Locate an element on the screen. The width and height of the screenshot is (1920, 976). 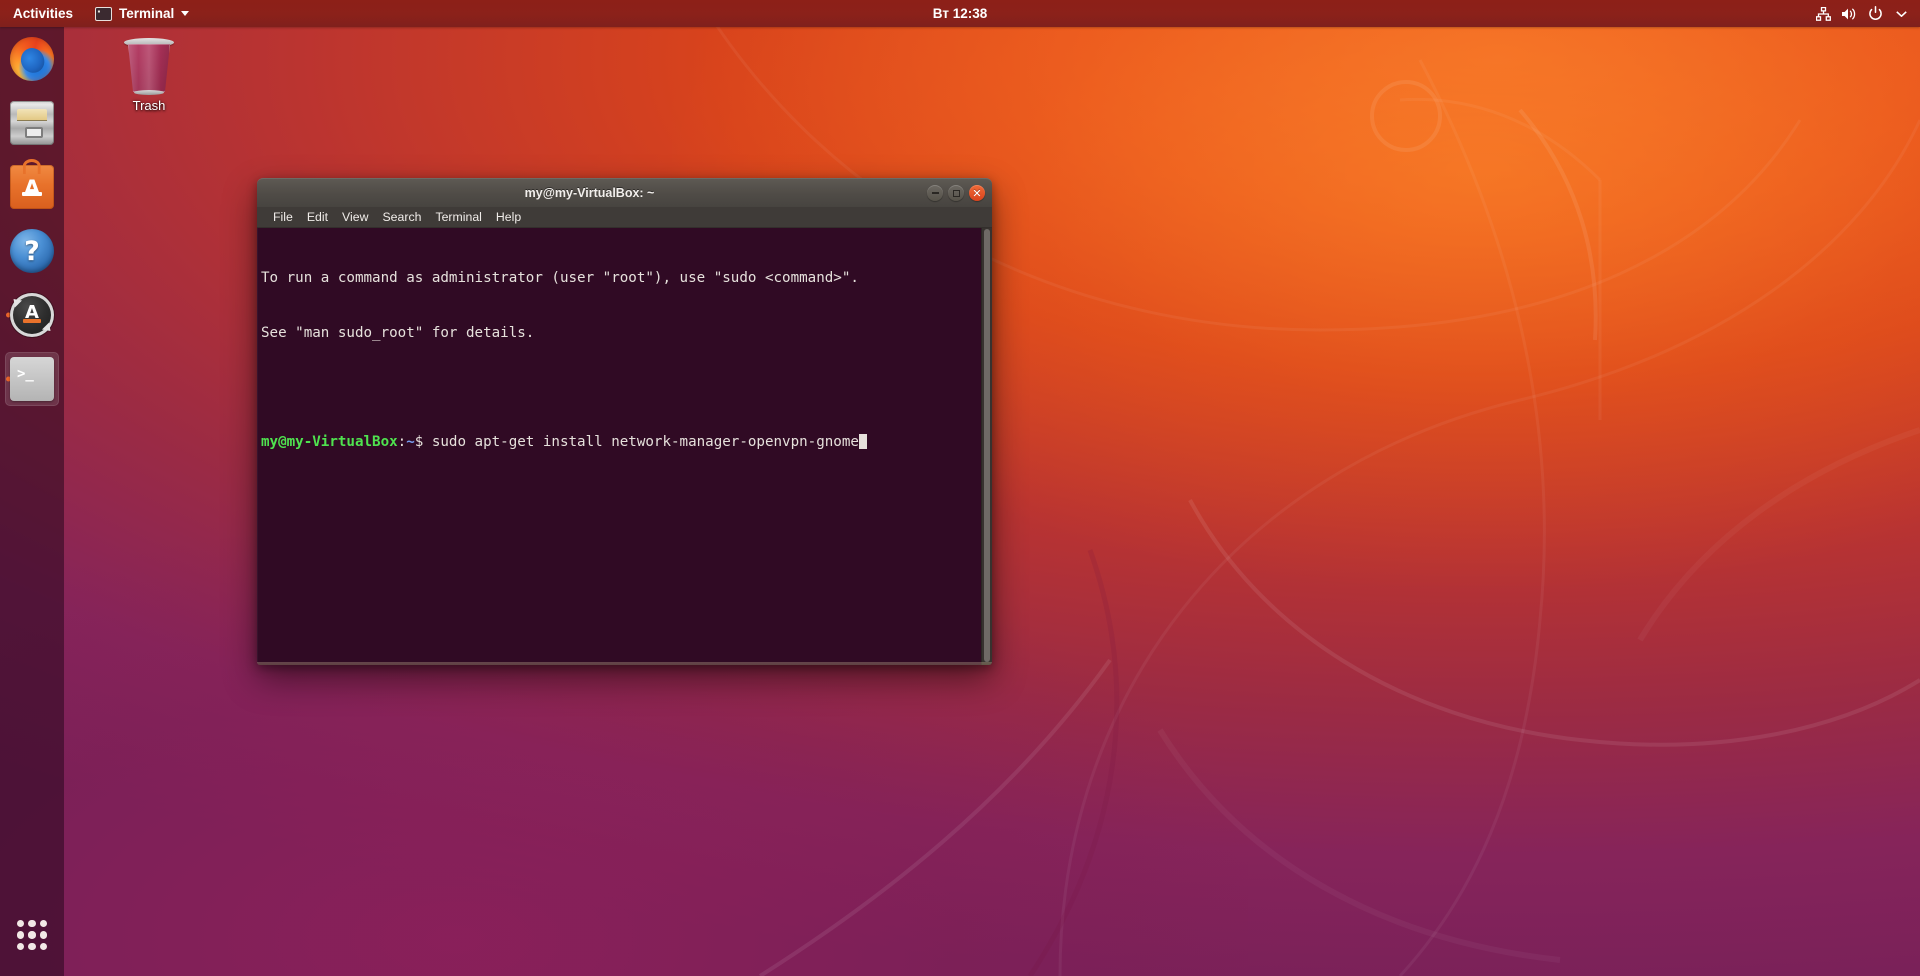
menu-item-edit: Edit is located at coordinates (317, 217).